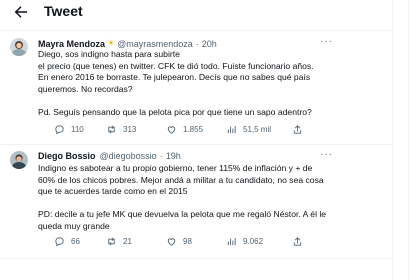 This screenshot has height=280, width=420. What do you see at coordinates (69, 129) in the screenshot?
I see `reply-button: 110` at bounding box center [69, 129].